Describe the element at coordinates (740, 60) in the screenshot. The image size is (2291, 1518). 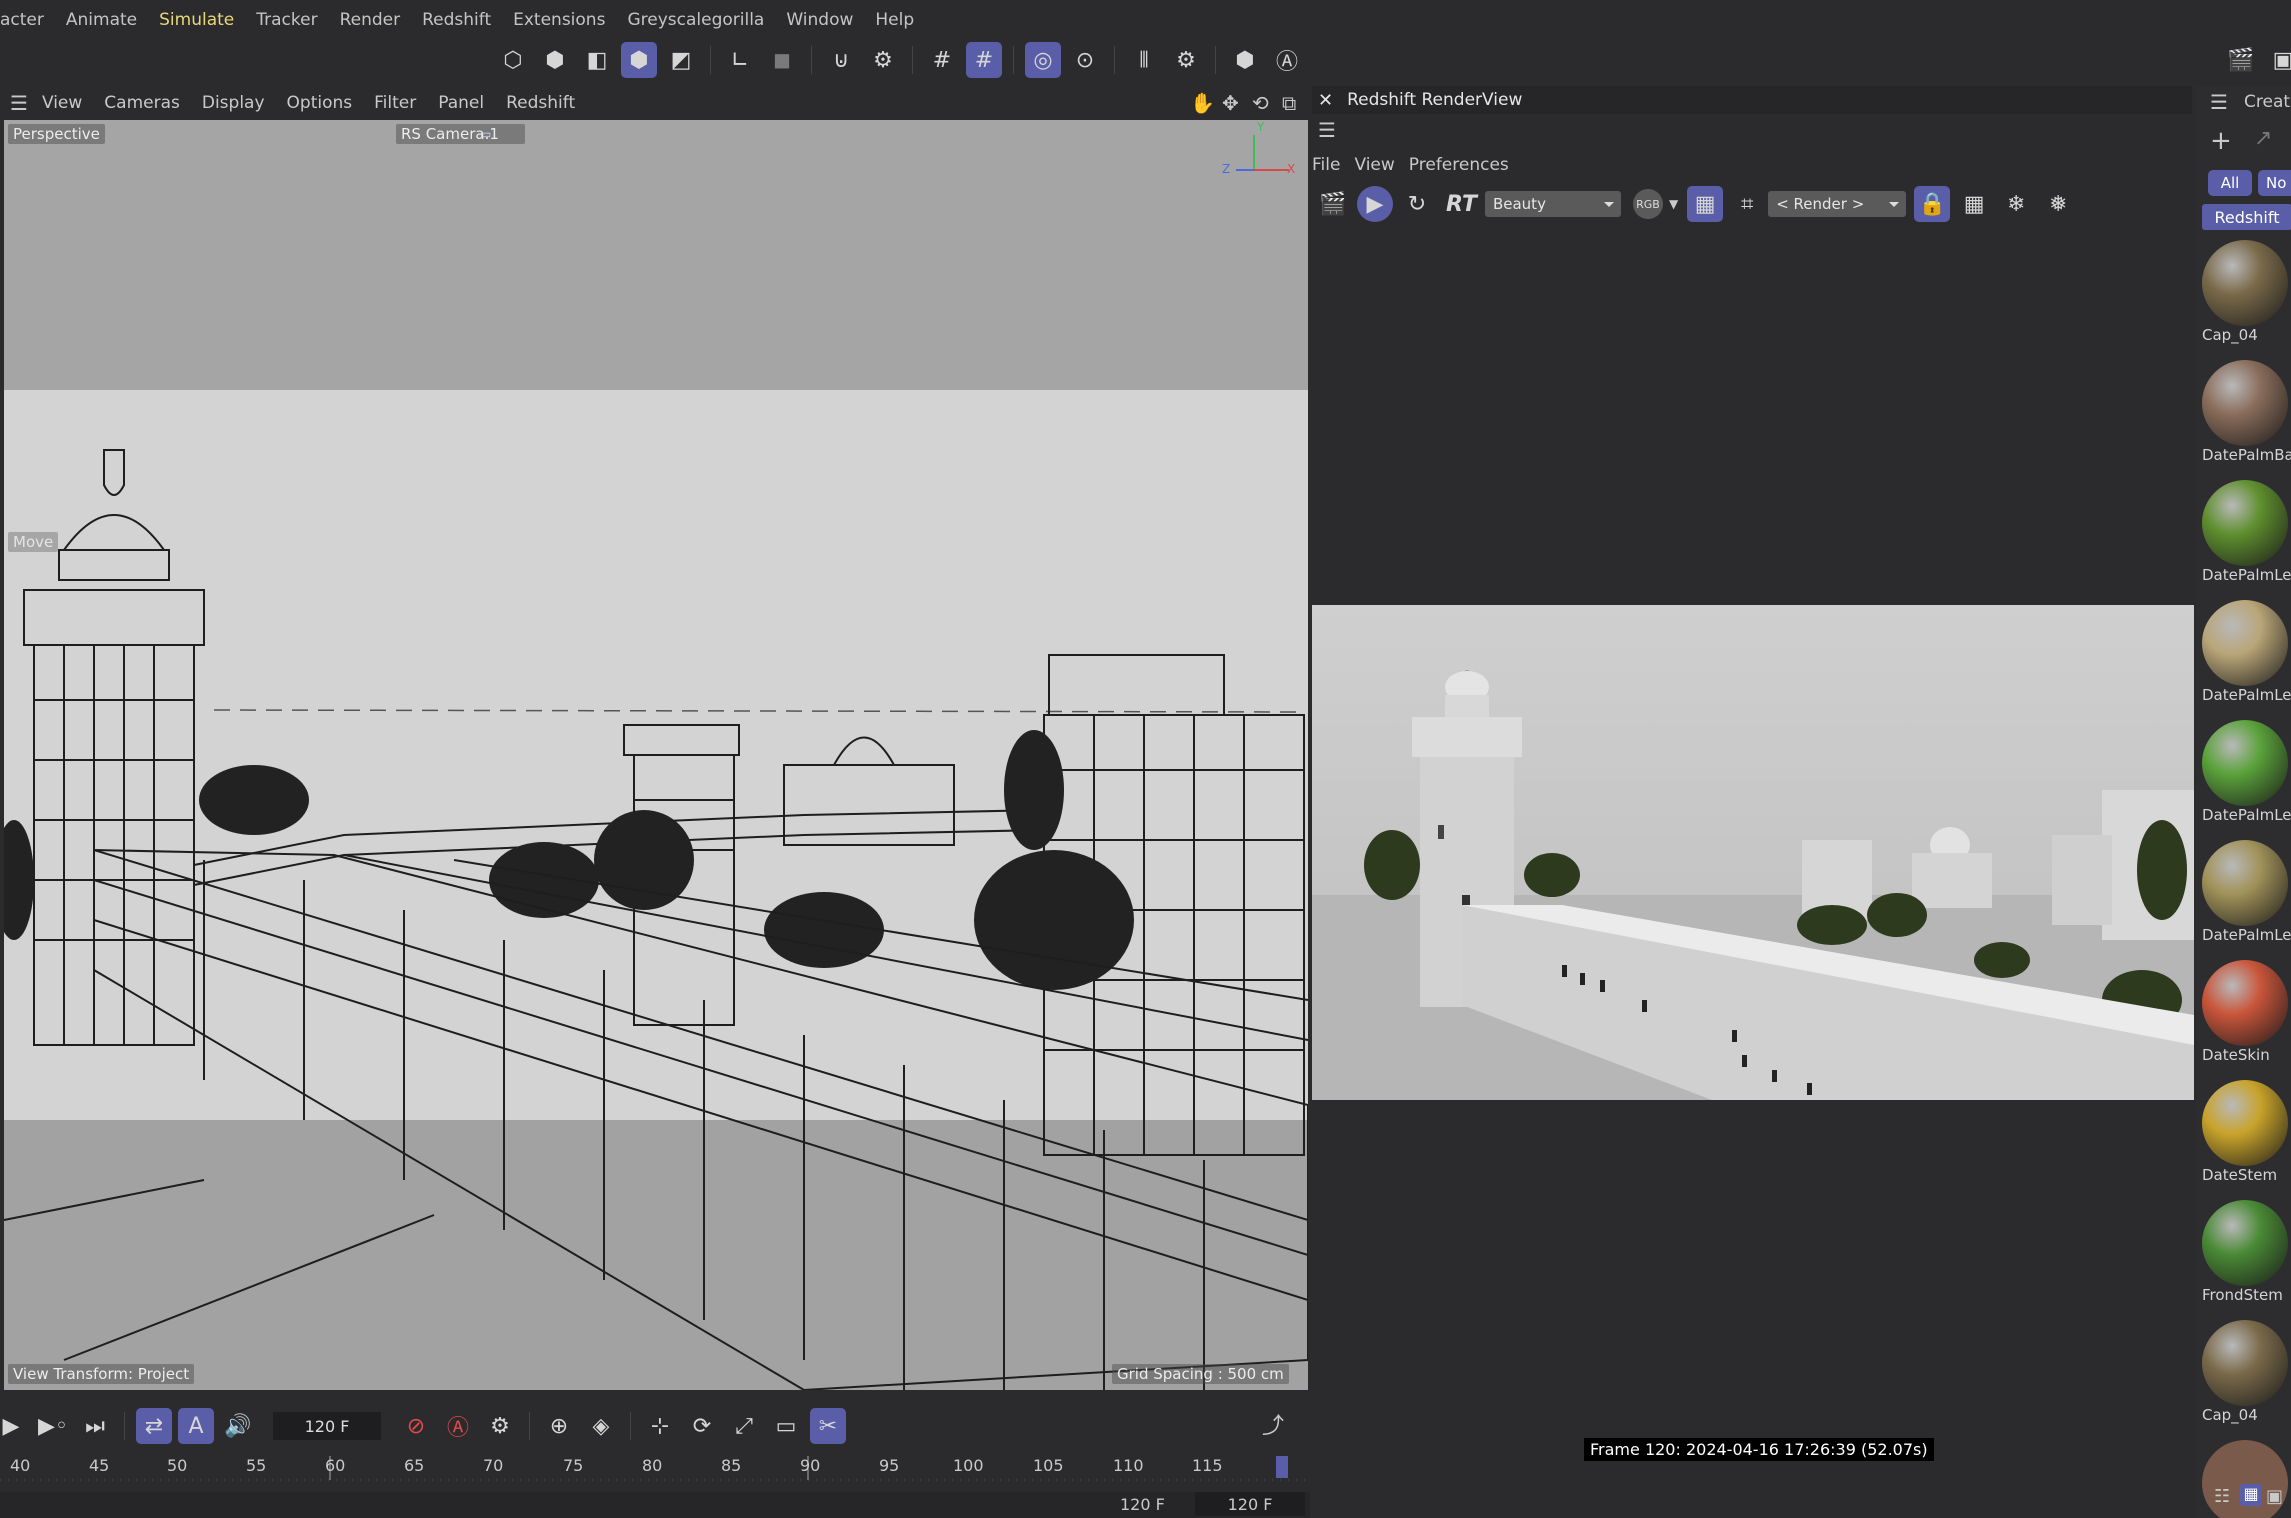
I see `axis-mode-icon: ∟` at that location.